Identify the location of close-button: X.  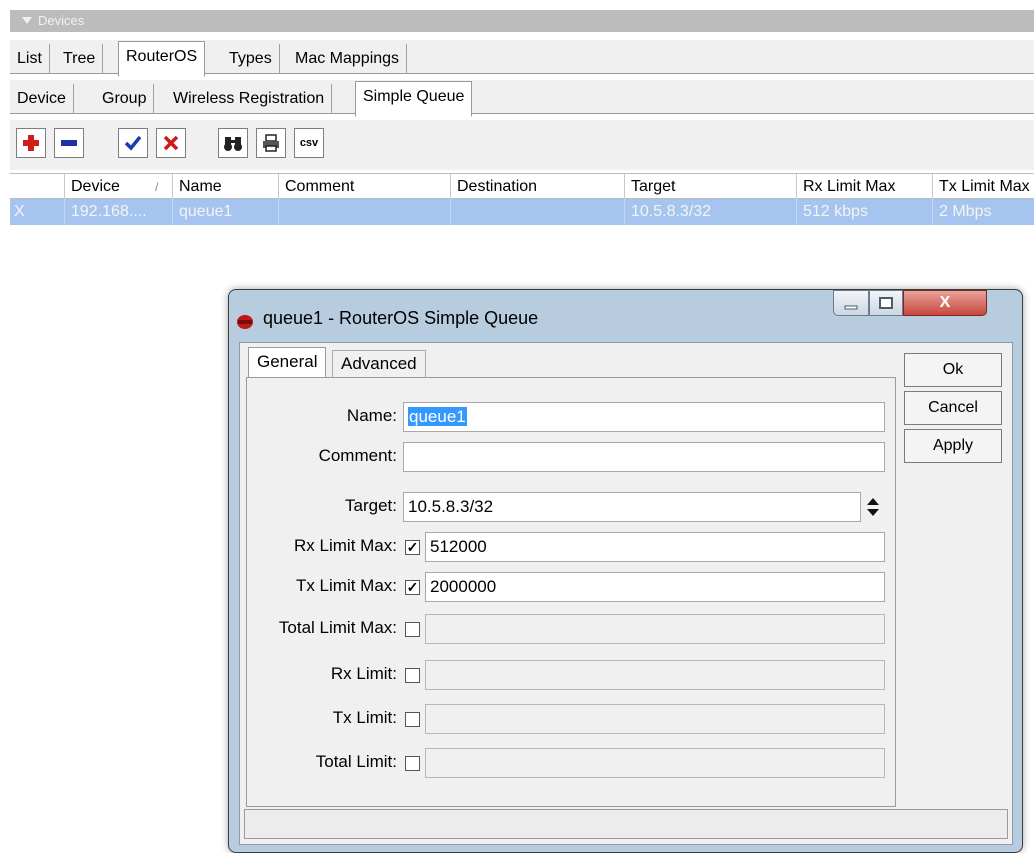
(945, 303).